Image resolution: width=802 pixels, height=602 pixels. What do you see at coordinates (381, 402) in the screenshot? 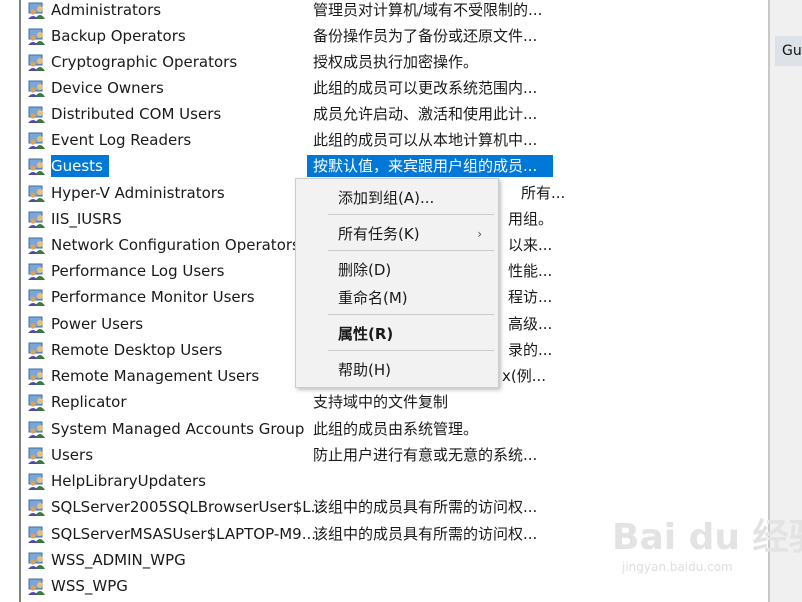
I see `group-description: 支持域中的文件复制` at bounding box center [381, 402].